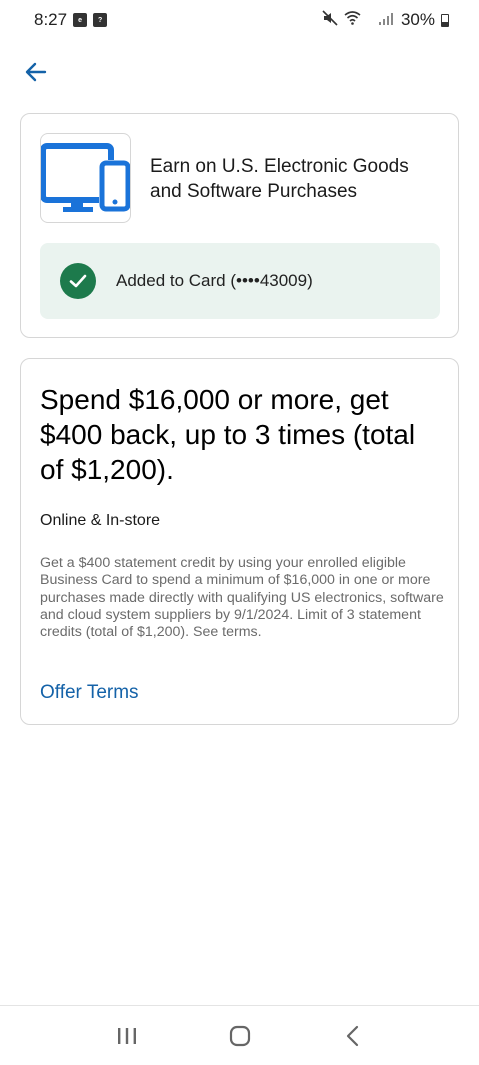 This screenshot has height=1065, width=479. I want to click on home-icon, so click(239, 1035).